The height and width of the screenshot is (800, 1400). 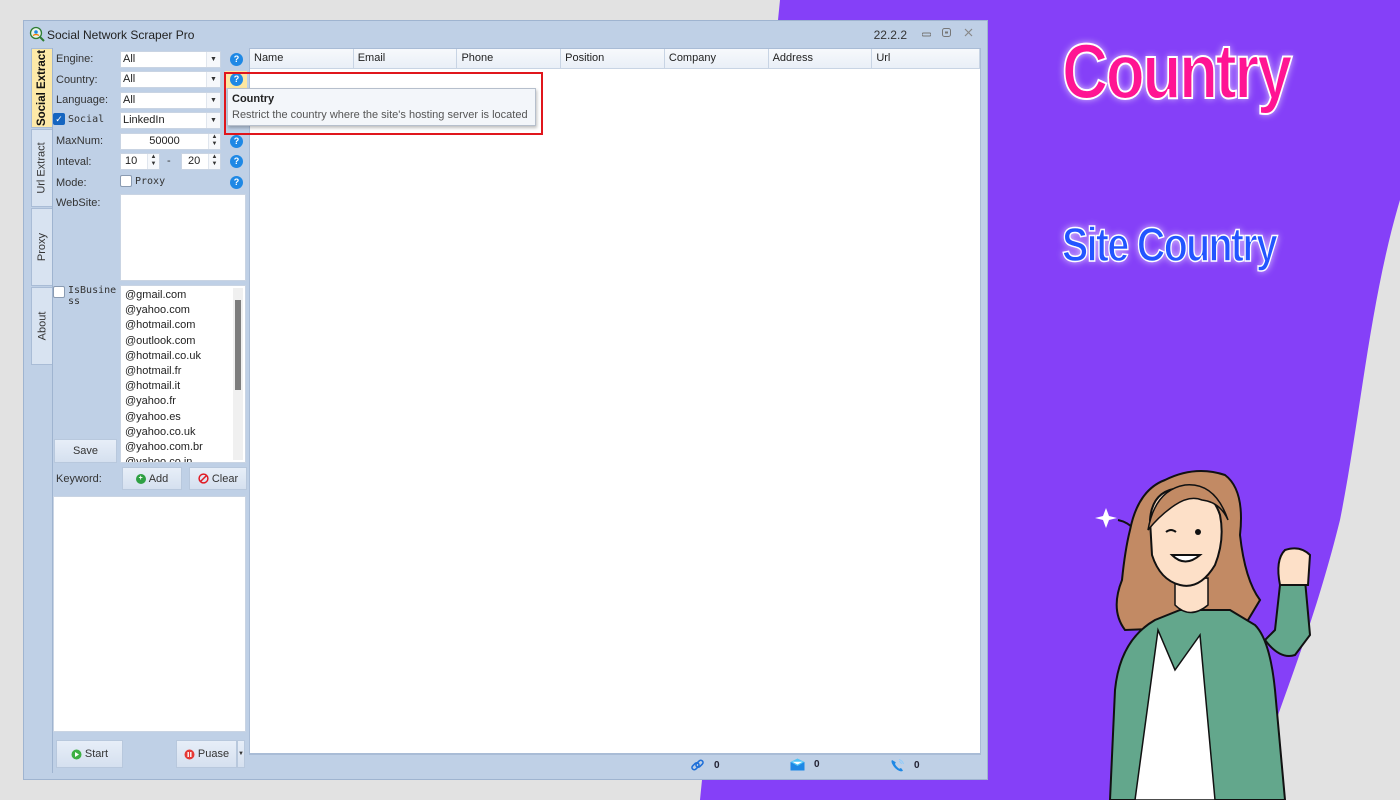 I want to click on interval-from-value: 10, so click(x=131, y=161).